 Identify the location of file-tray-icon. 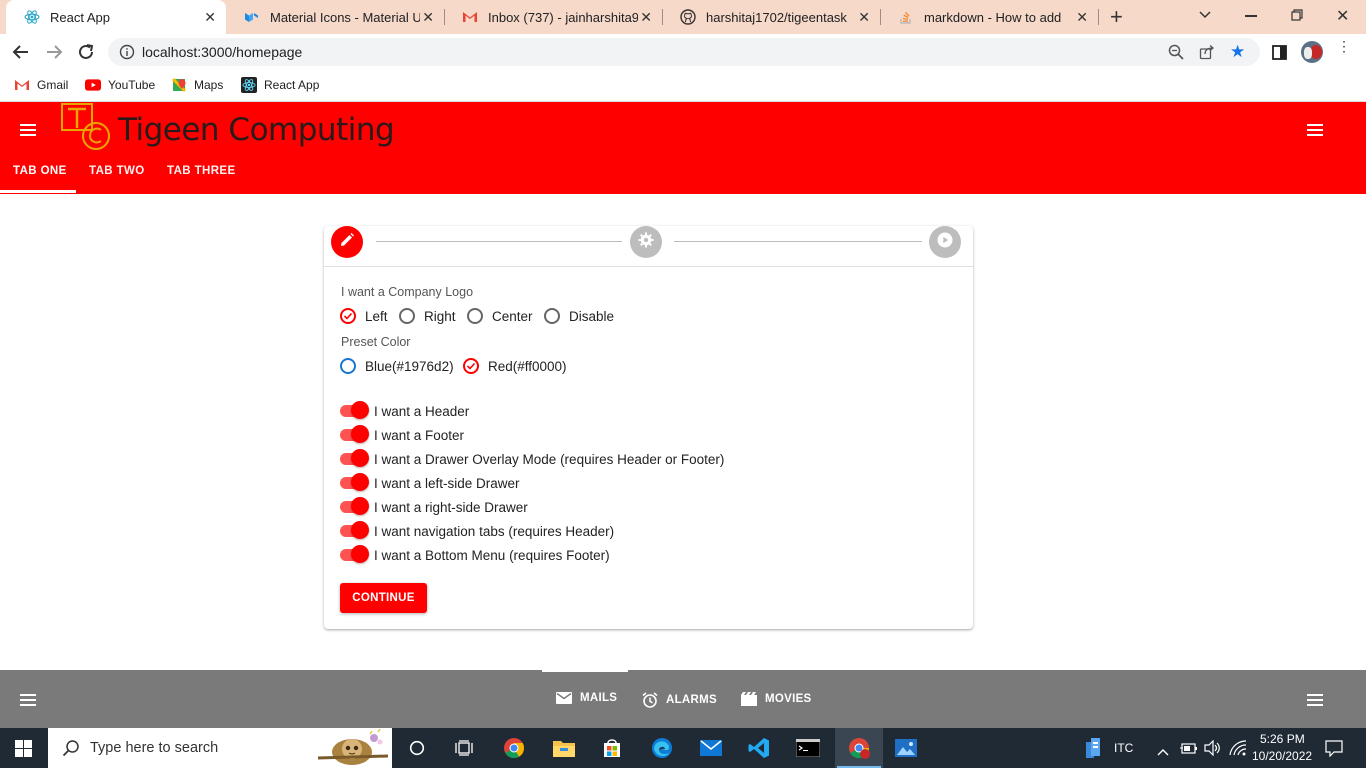
(1094, 750).